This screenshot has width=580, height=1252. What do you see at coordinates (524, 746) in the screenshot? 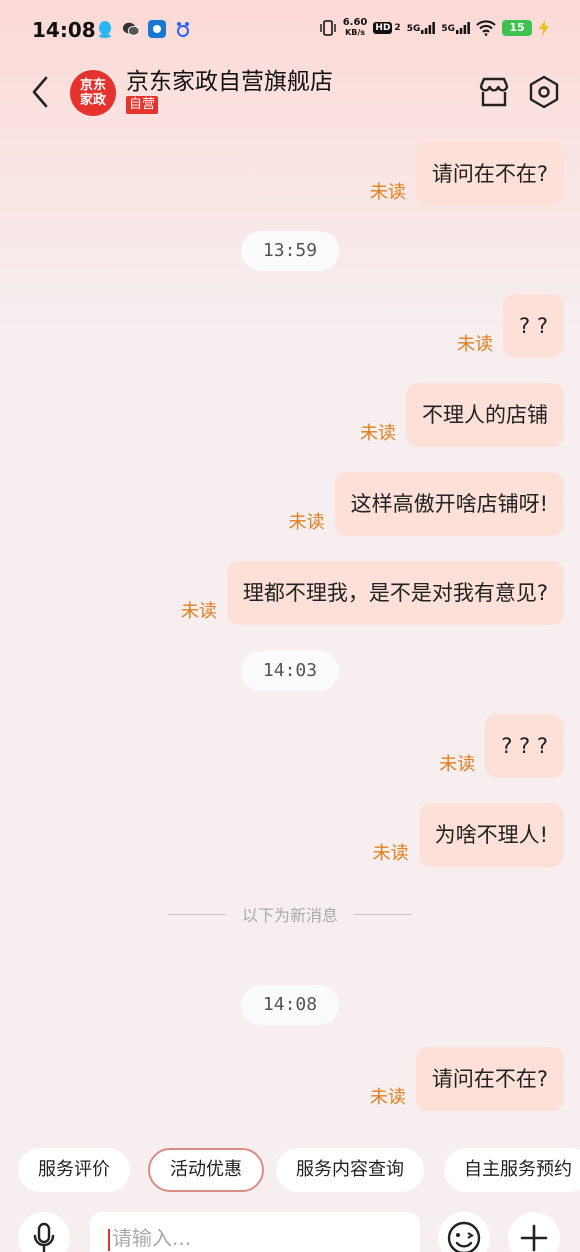
I see `message-bubble: ? ? ?` at bounding box center [524, 746].